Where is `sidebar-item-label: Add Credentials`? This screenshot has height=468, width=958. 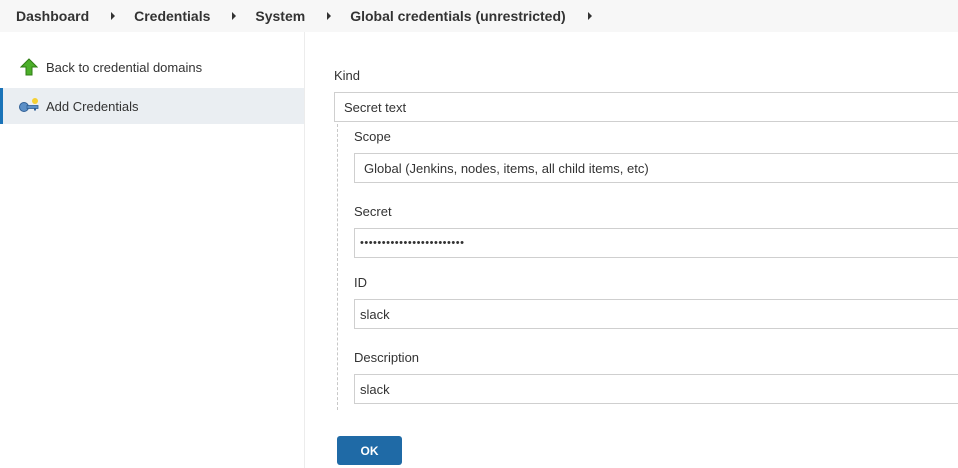
sidebar-item-label: Add Credentials is located at coordinates (92, 106).